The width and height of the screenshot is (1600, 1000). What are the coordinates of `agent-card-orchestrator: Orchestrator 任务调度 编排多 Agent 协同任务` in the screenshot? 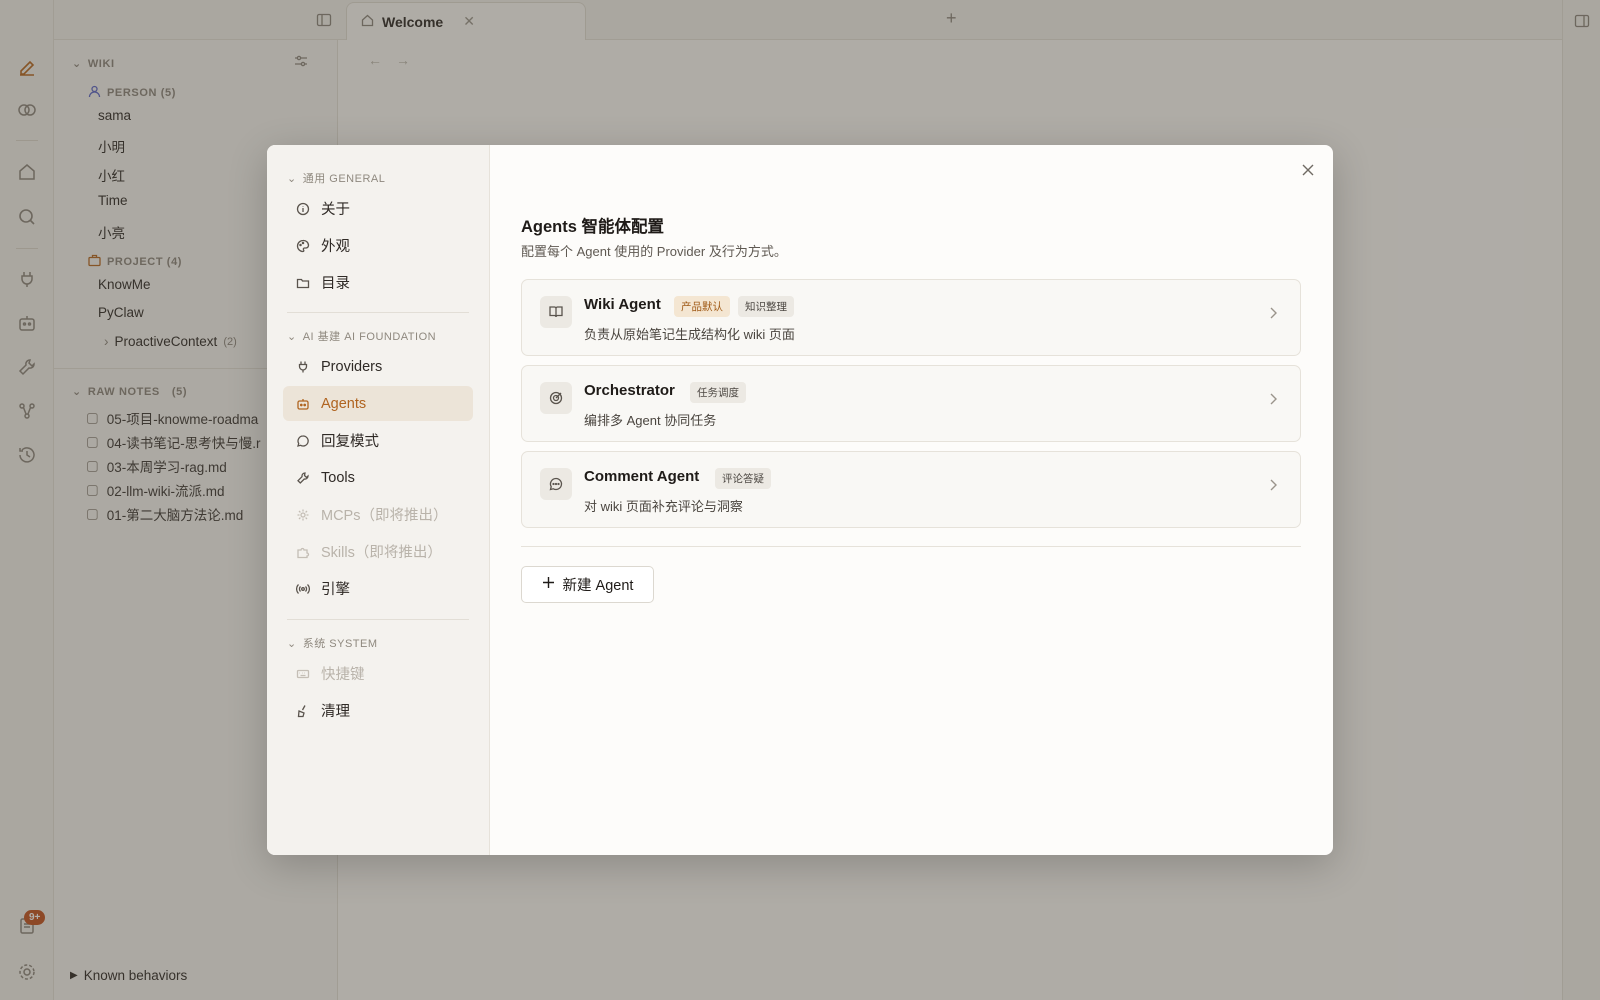 It's located at (911, 403).